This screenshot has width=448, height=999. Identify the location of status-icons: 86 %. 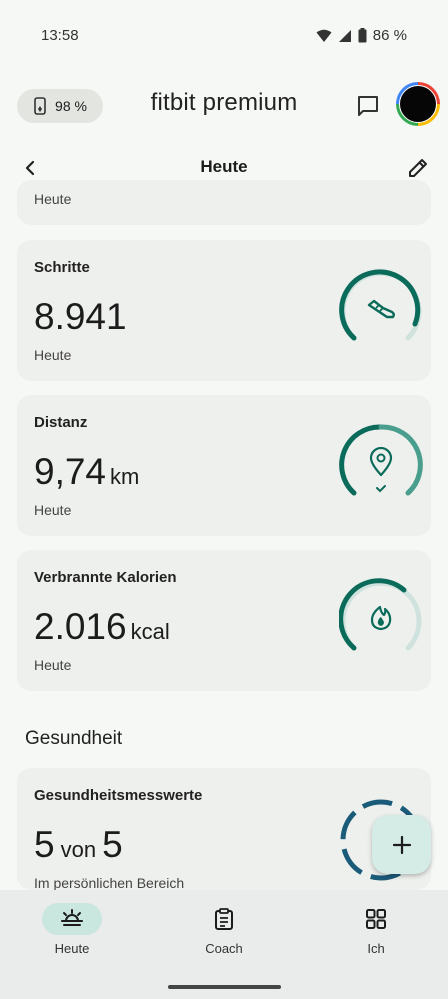
(361, 35).